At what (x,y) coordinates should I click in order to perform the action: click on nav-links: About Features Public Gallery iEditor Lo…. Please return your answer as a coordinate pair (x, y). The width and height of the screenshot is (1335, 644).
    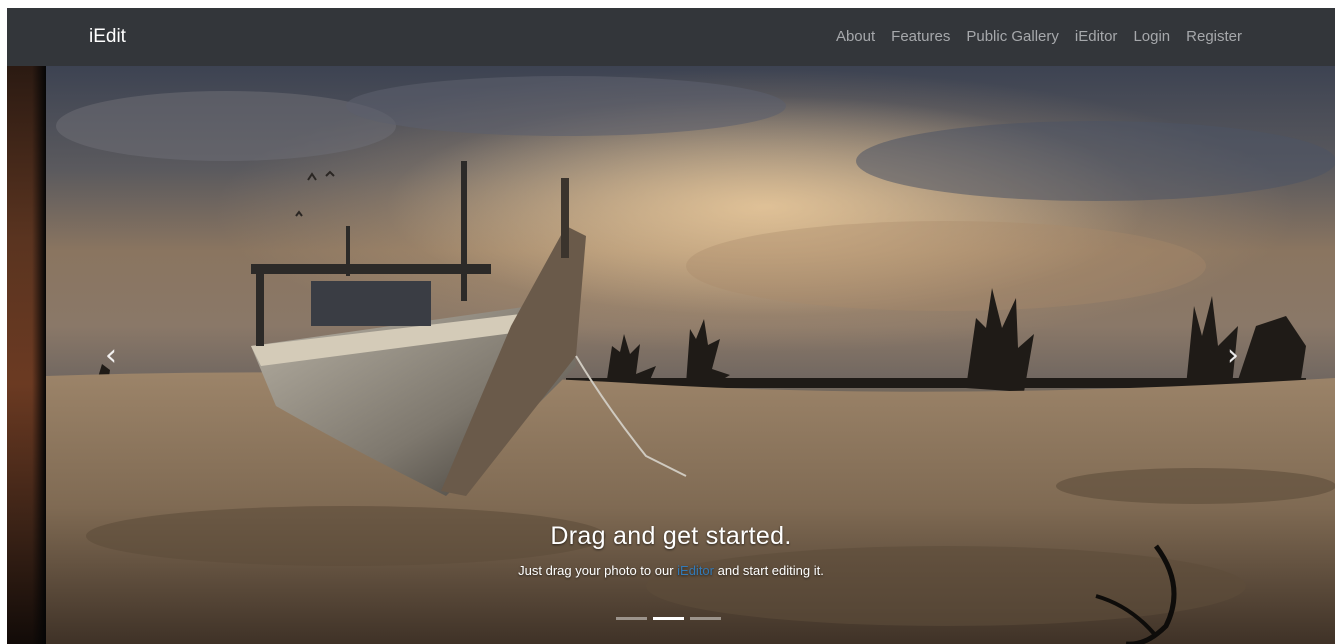
    Looking at the image, I should click on (1031, 36).